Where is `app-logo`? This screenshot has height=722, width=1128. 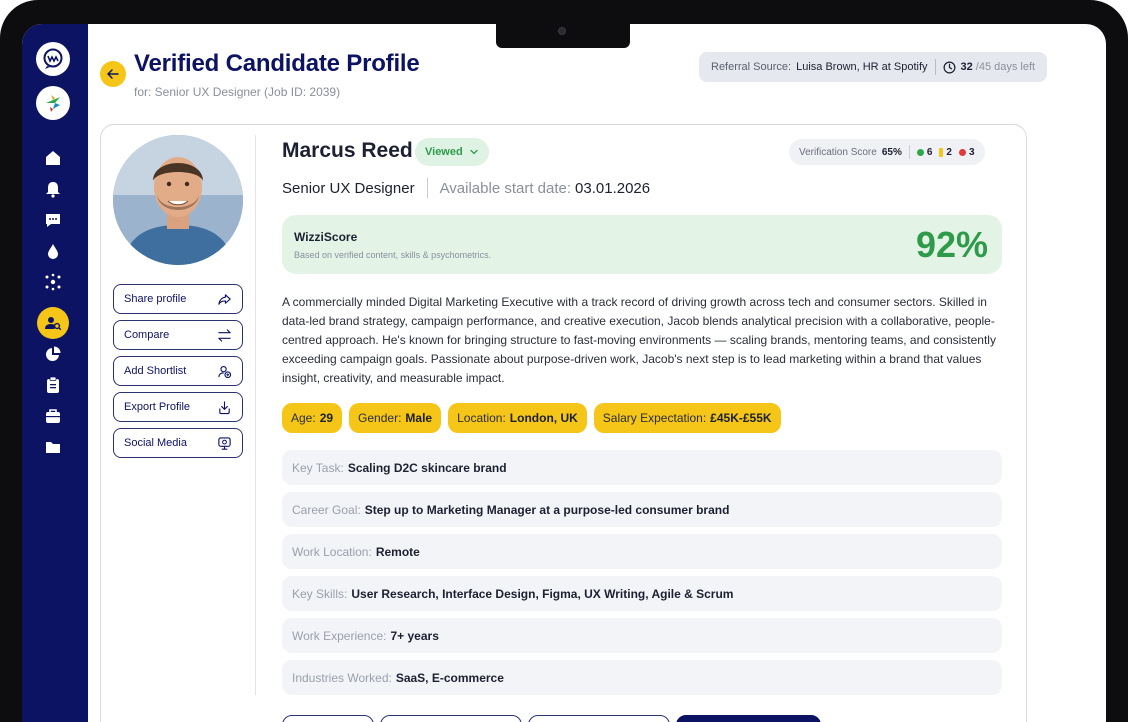
app-logo is located at coordinates (53, 59).